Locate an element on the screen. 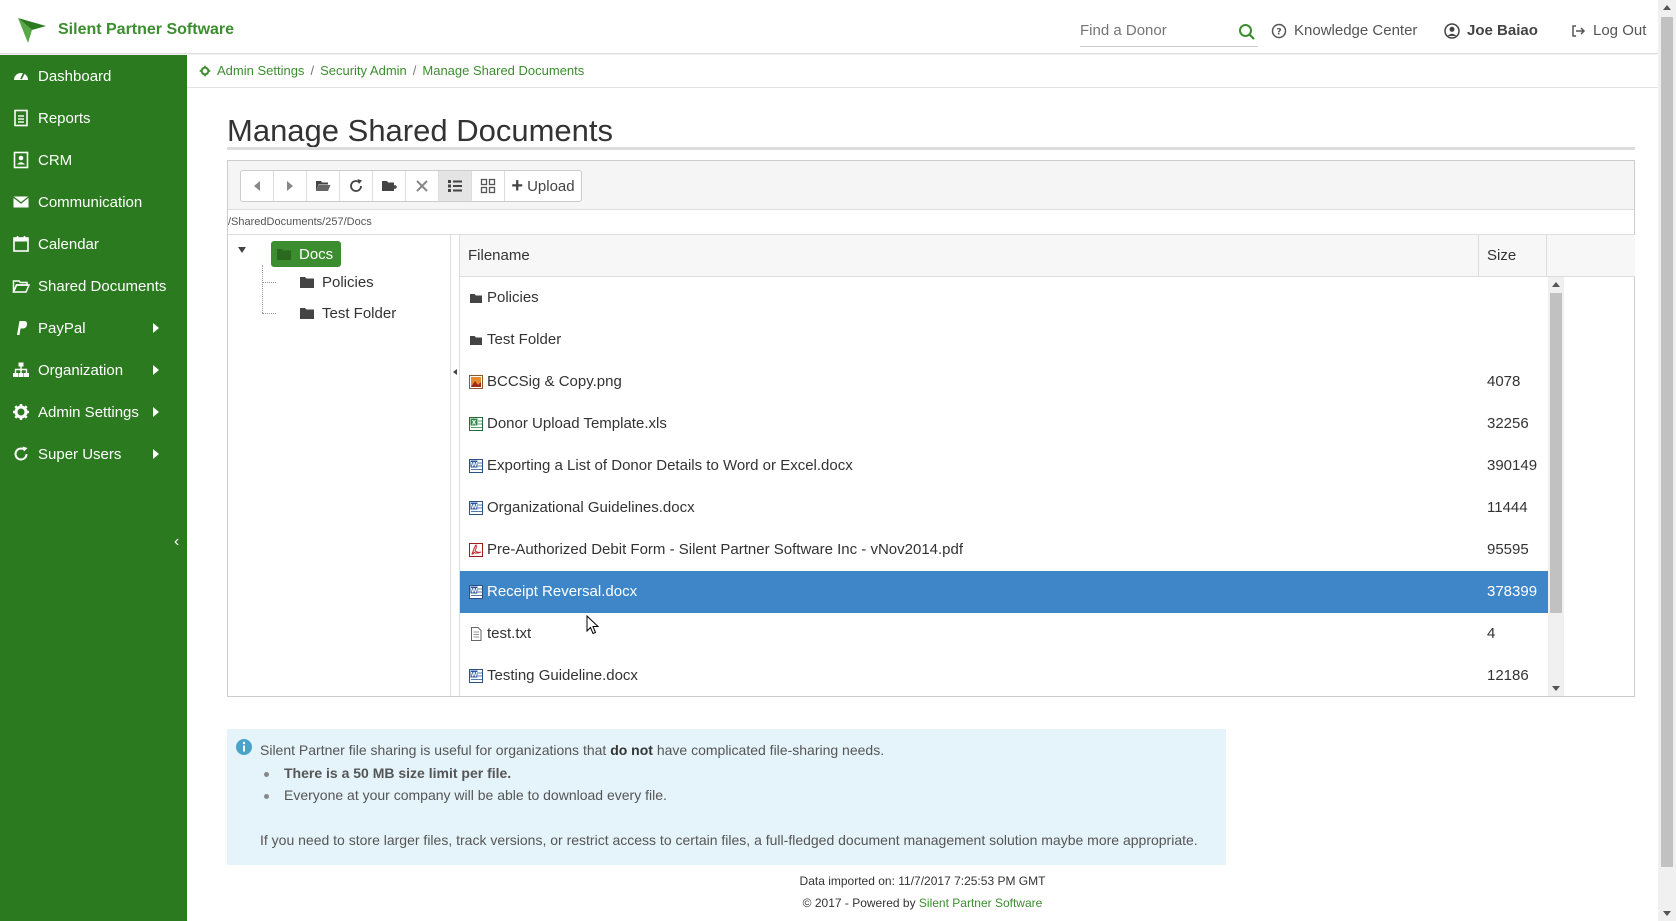  sidebar-item-admin-settings: Admin Settings is located at coordinates (93, 412).